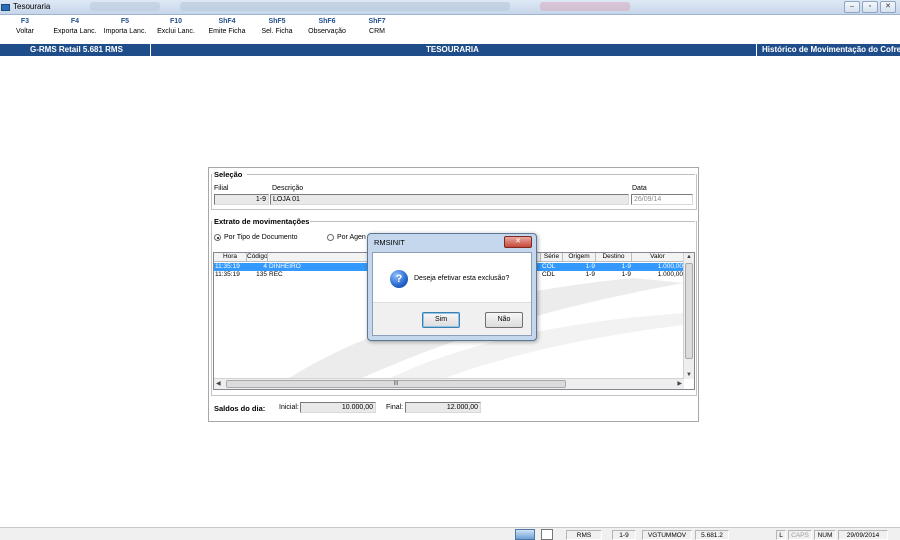 The width and height of the screenshot is (900, 540). I want to click on radio-selected-icon, so click(217, 237).